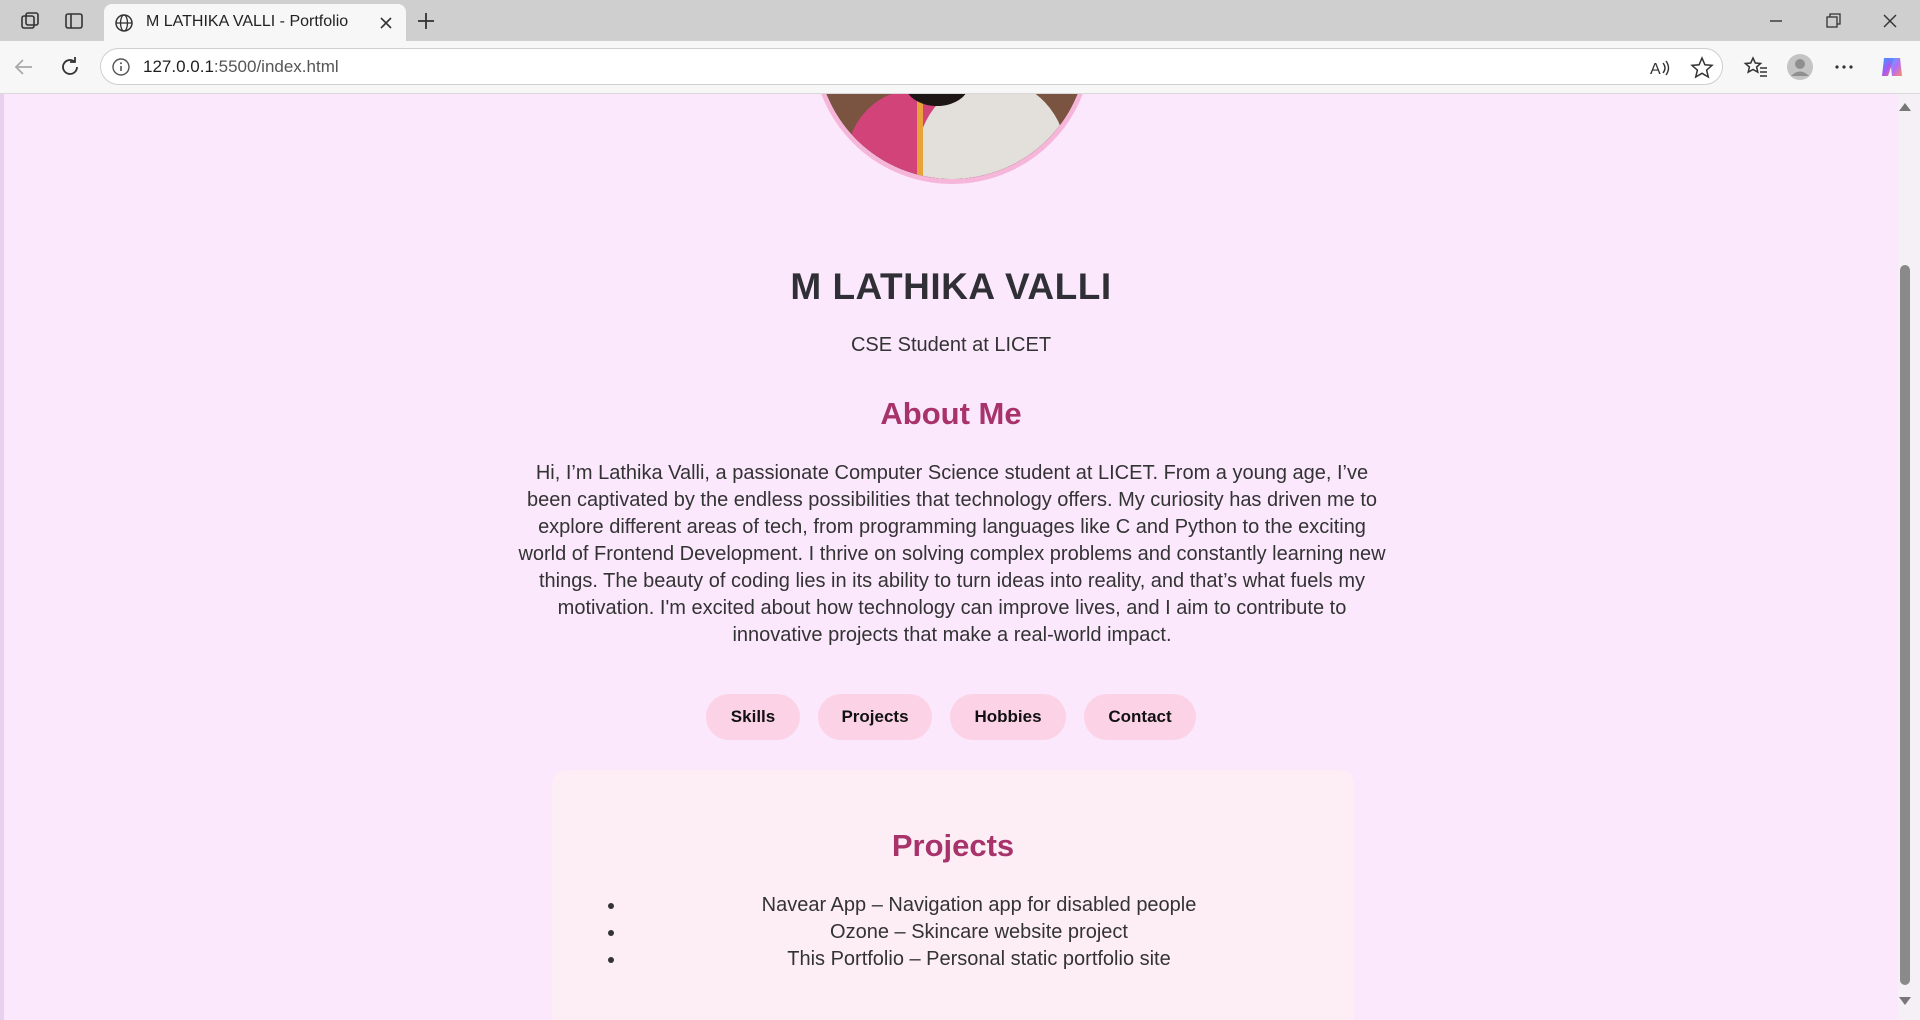 The image size is (1920, 1020). Describe the element at coordinates (178, 66) in the screenshot. I see `url-host: 127.0.0.1` at that location.